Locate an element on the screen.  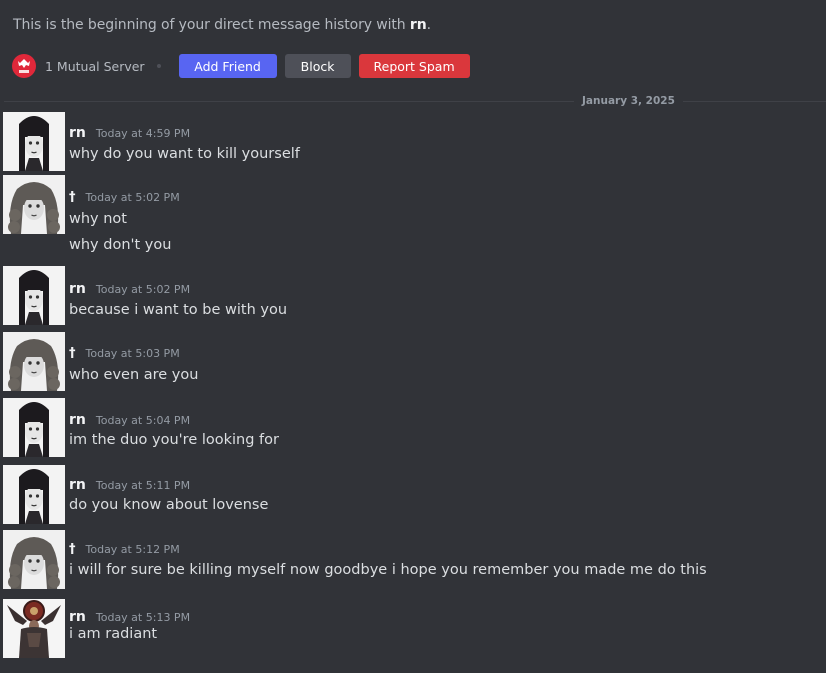
message-header: rn Today at 5:04 PM is located at coordinates (129, 420).